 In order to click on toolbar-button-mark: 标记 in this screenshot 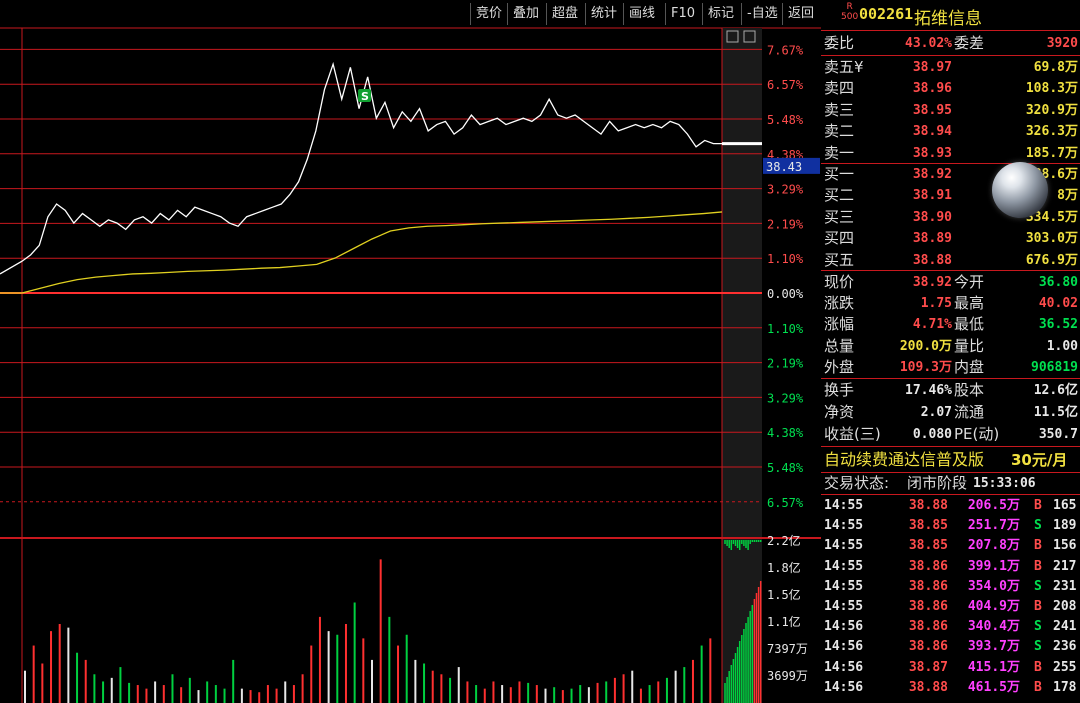, I will do `click(720, 14)`.